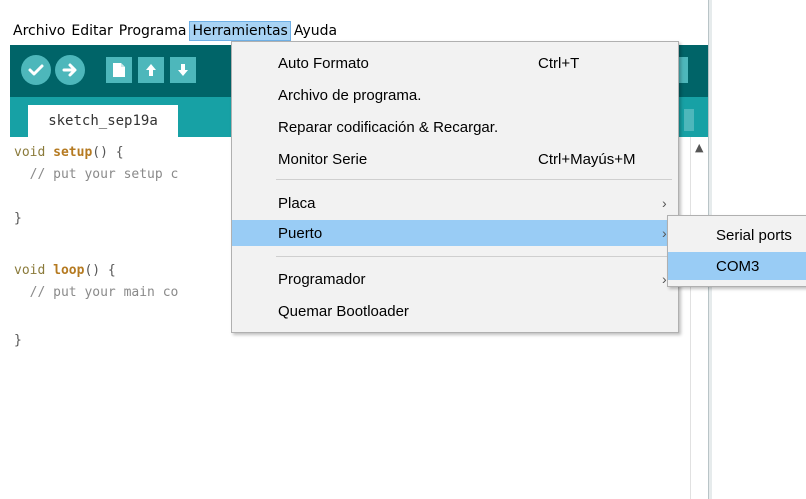 The width and height of the screenshot is (806, 499). I want to click on menu-item-label: Auto Formato, so click(323, 63).